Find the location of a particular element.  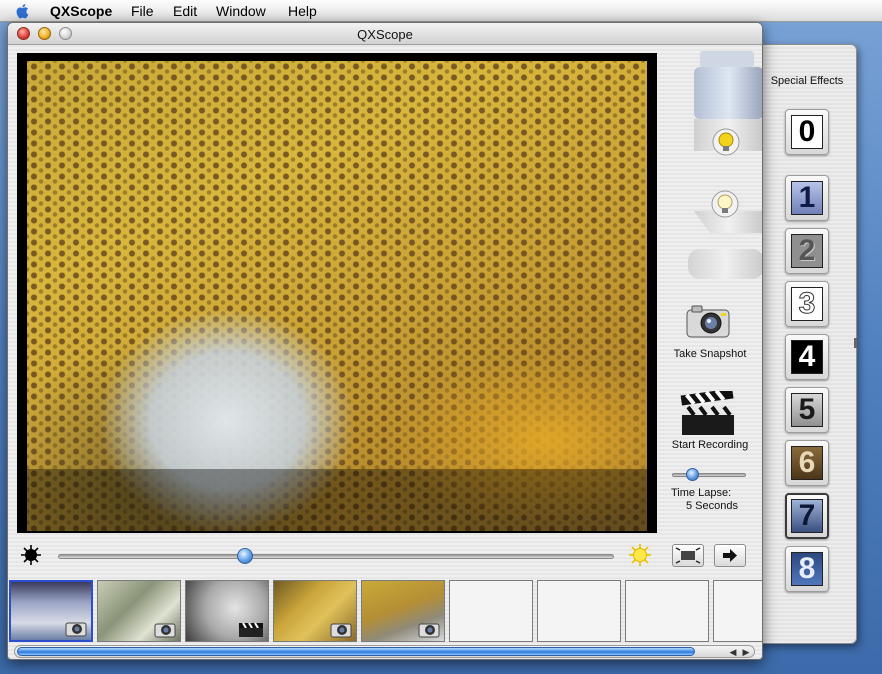

microscope-illustration is located at coordinates (725, 165).